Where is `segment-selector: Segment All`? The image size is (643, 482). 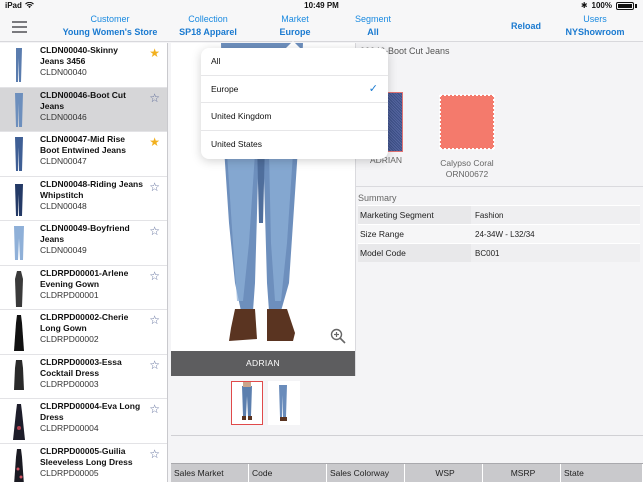 segment-selector: Segment All is located at coordinates (373, 26).